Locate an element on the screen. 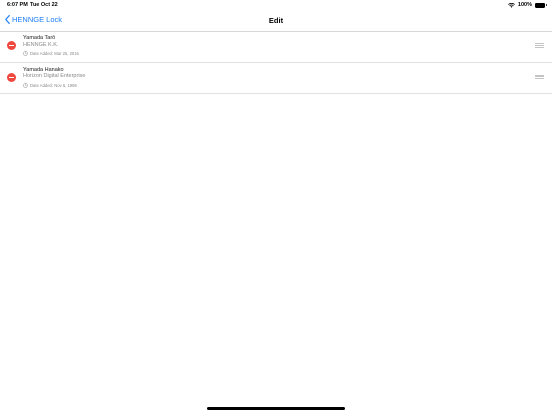  account-name: Yamada Hanako is located at coordinates (43, 69).